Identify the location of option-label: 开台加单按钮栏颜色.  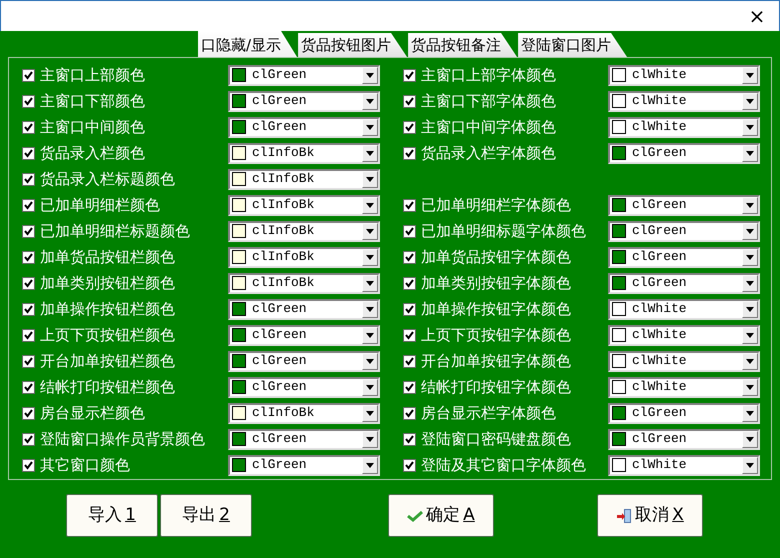
(107, 361).